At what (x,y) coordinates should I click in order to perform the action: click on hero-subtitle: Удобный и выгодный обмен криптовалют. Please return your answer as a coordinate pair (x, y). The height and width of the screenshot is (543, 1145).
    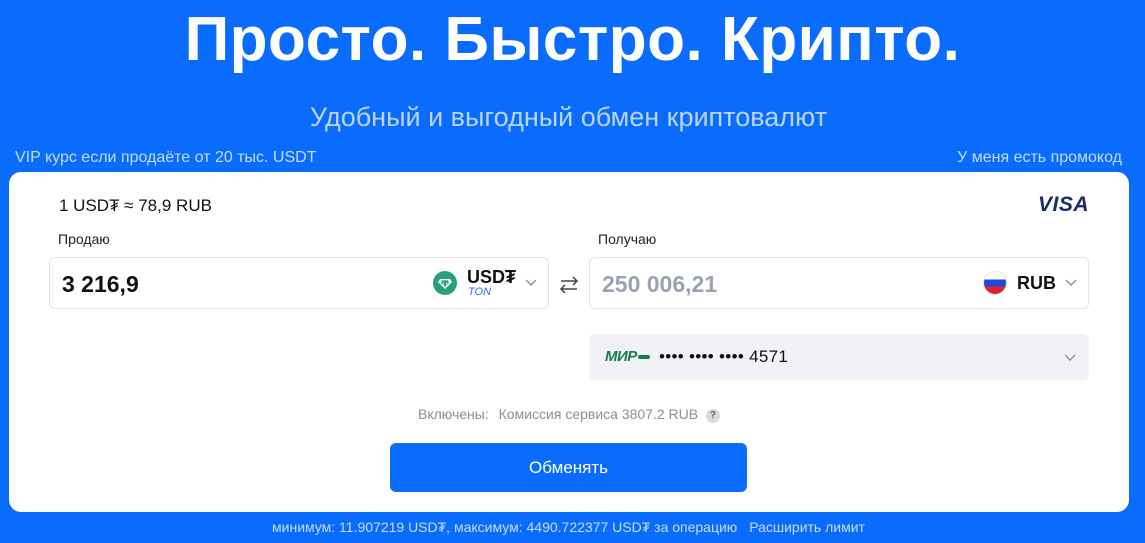
    Looking at the image, I should click on (568, 117).